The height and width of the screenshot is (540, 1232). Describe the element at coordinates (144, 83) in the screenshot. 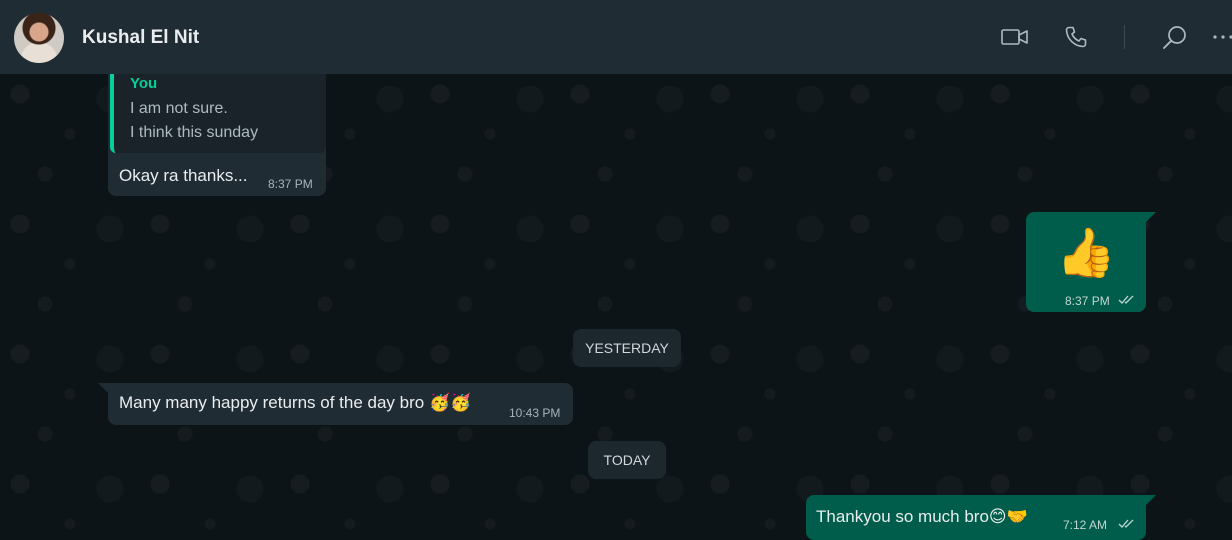

I see `quoted-author: You` at that location.